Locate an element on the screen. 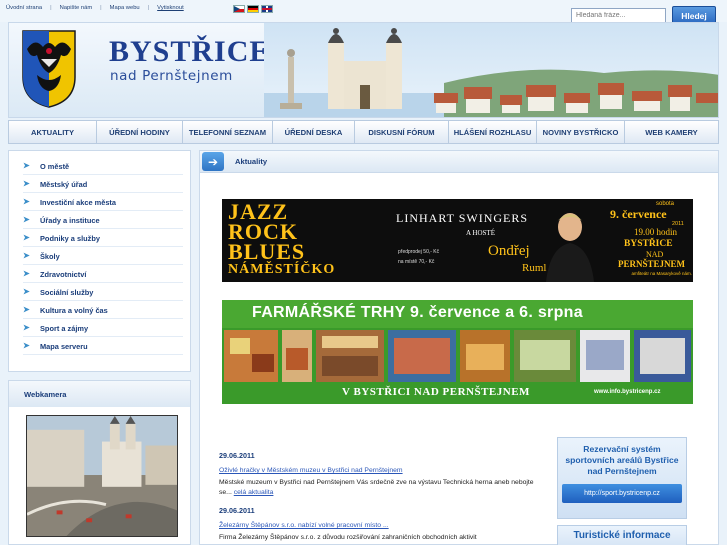  search-input is located at coordinates (618, 15).